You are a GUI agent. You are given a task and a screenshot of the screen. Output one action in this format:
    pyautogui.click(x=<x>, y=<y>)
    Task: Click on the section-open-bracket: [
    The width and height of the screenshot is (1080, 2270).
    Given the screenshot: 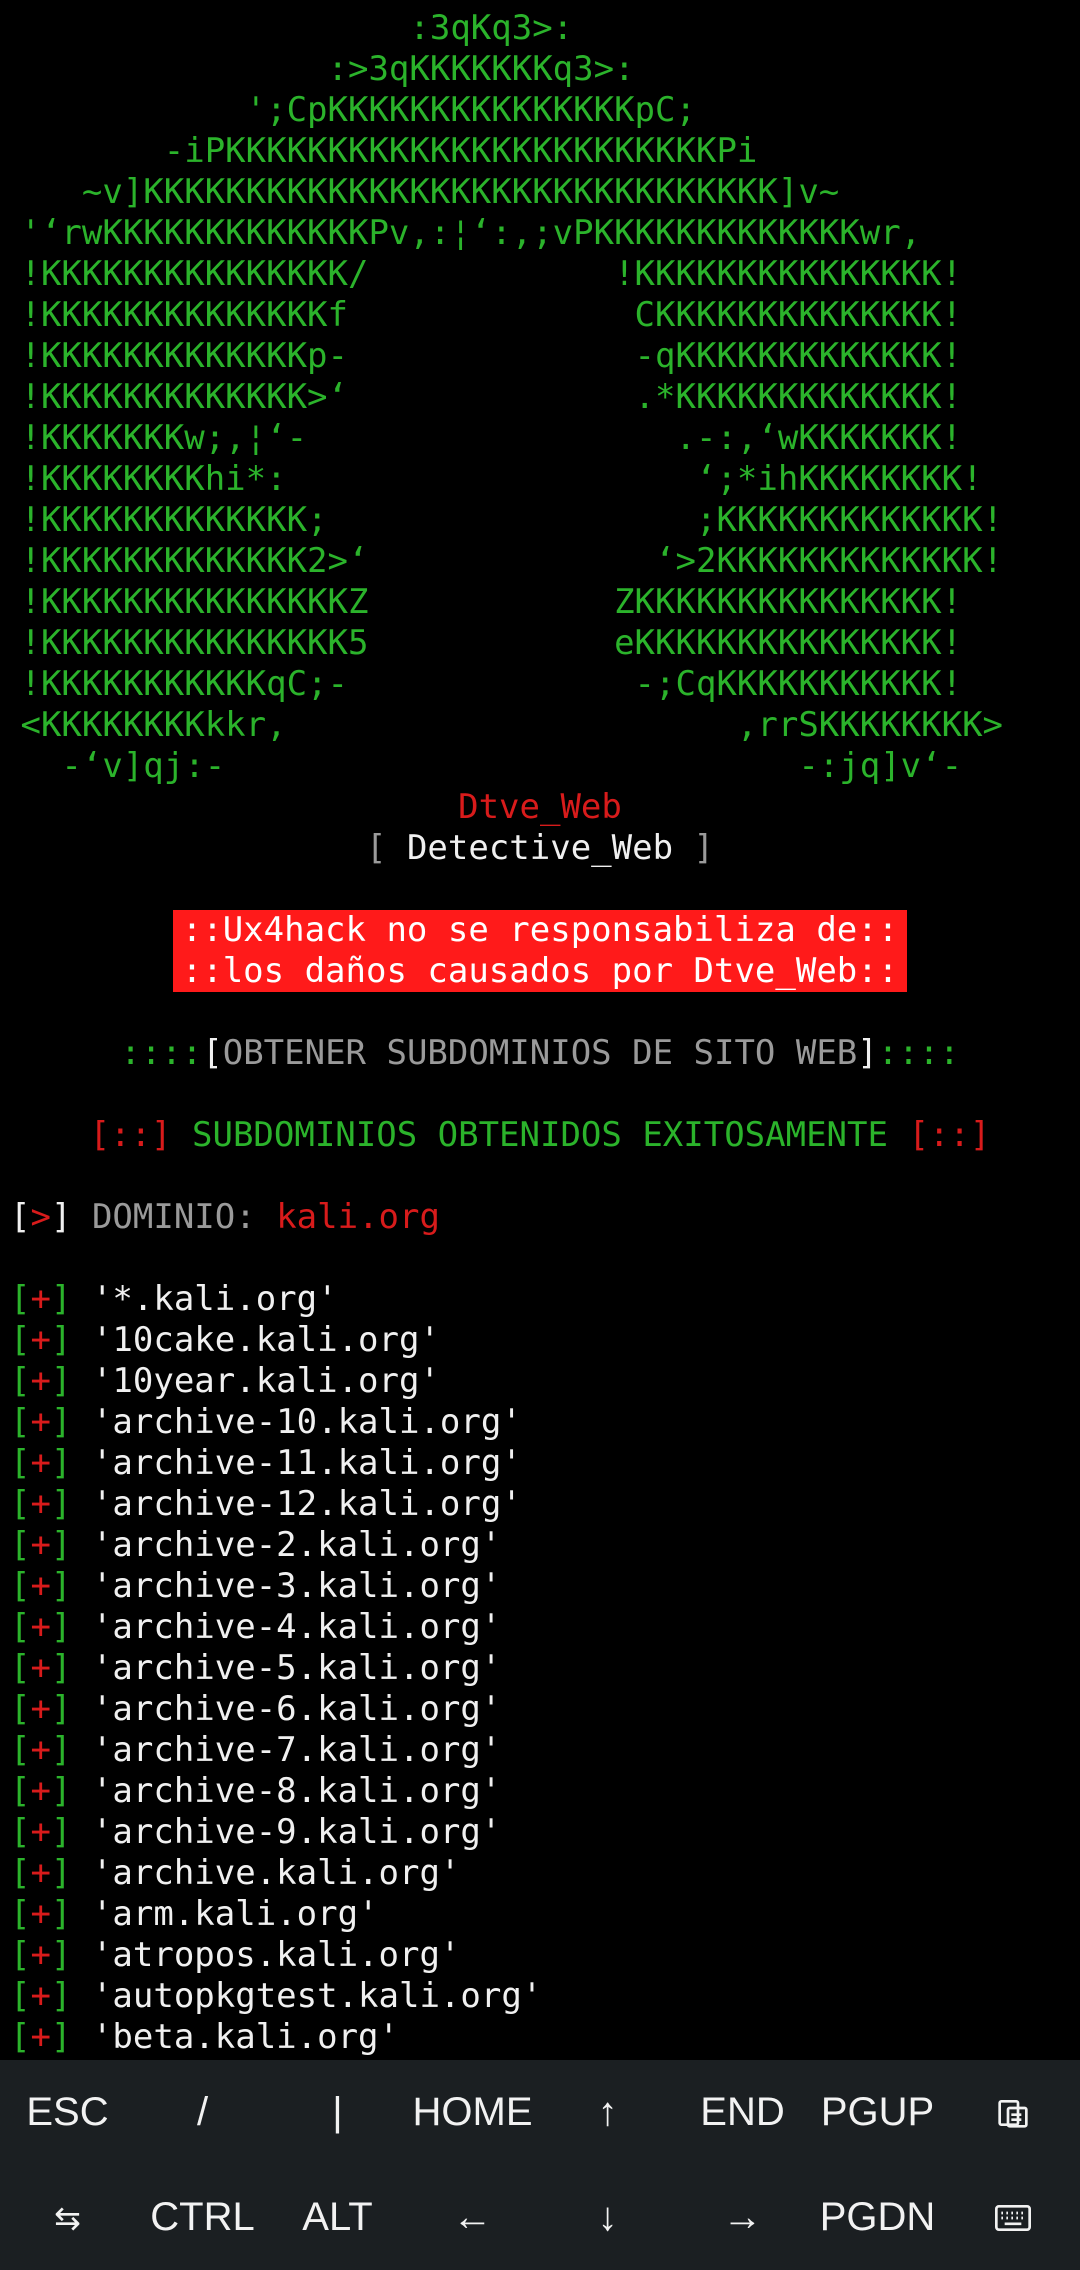 What is the action you would take?
    pyautogui.click(x=212, y=1053)
    